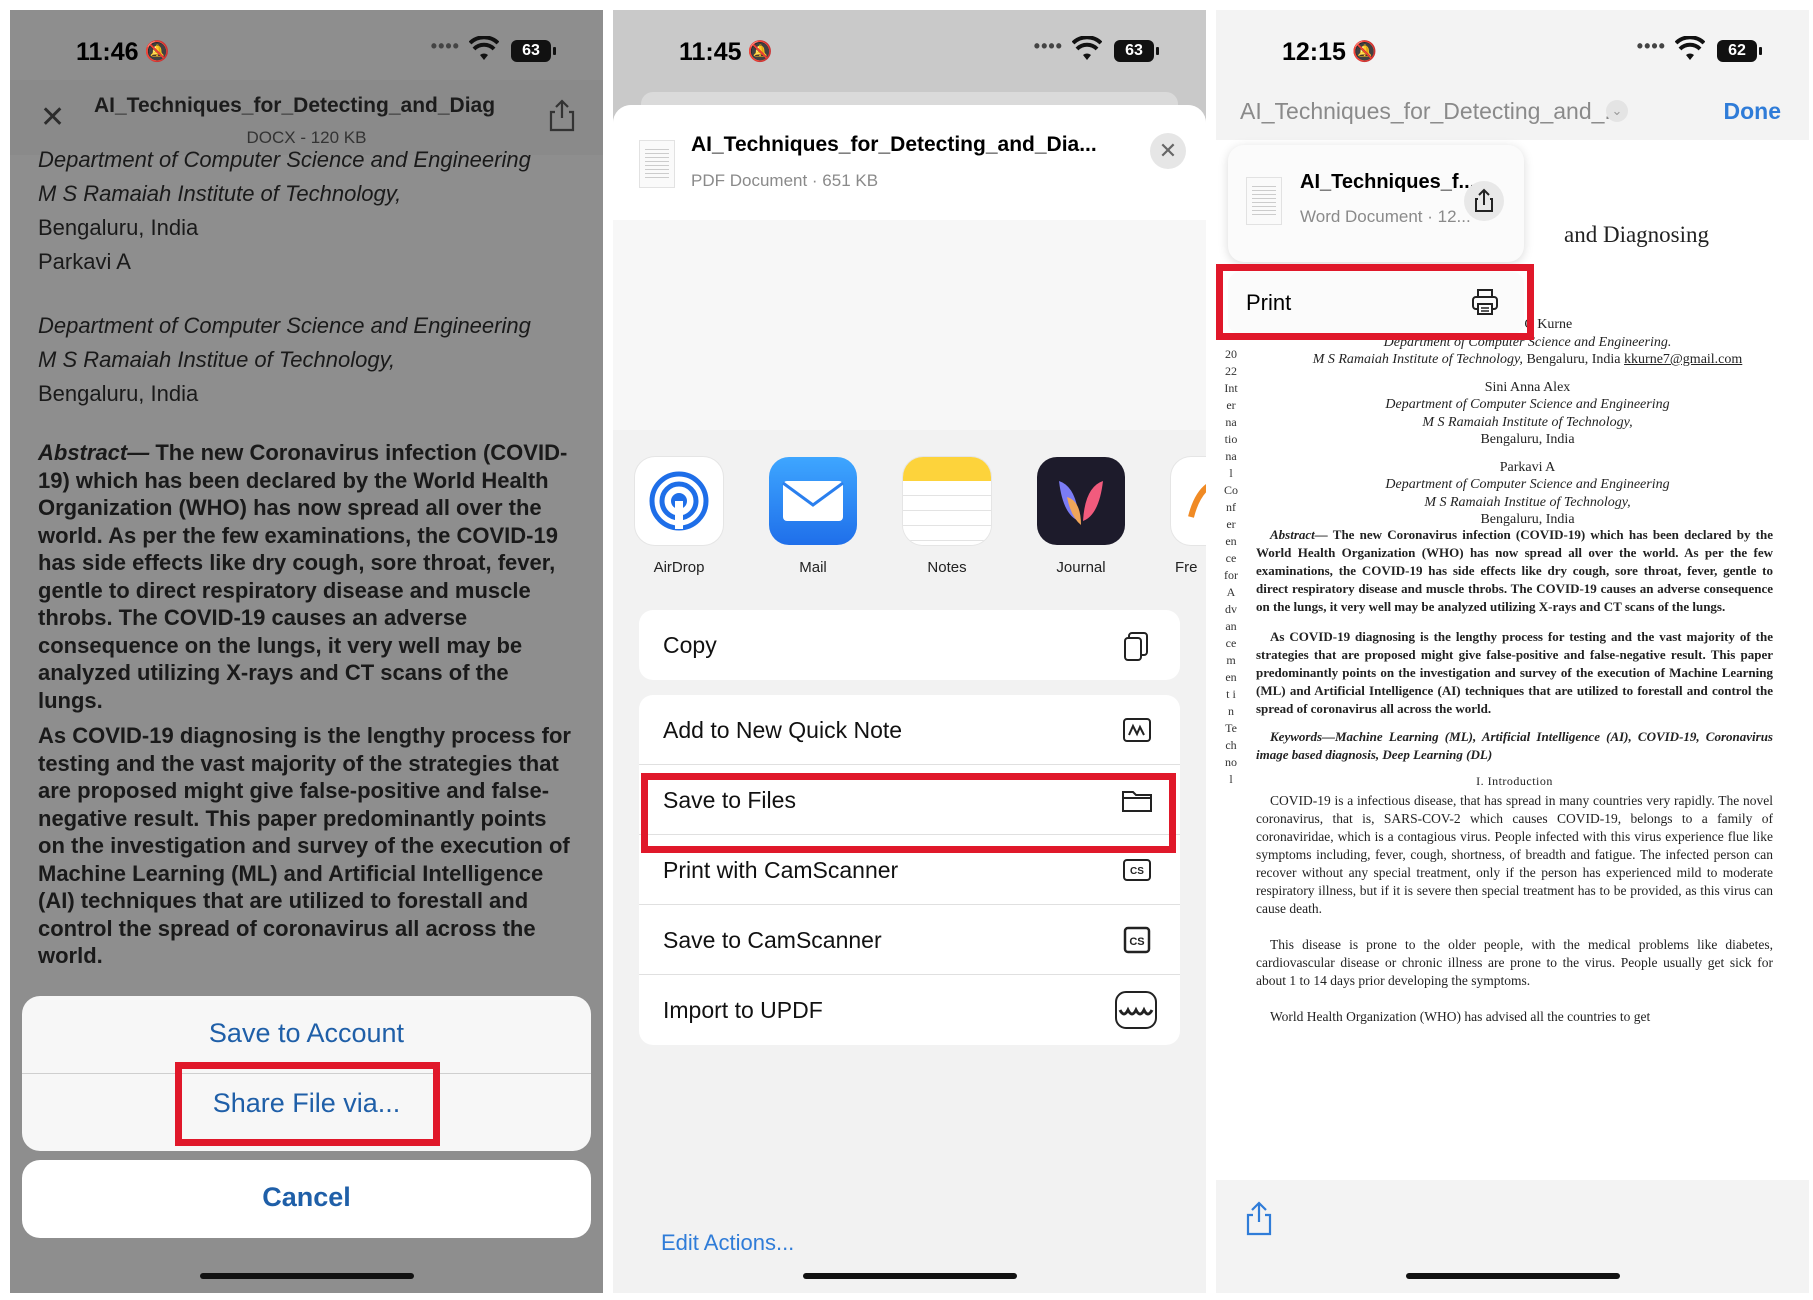 This screenshot has width=1813, height=1300. I want to click on copy-group: Copy, so click(909, 645).